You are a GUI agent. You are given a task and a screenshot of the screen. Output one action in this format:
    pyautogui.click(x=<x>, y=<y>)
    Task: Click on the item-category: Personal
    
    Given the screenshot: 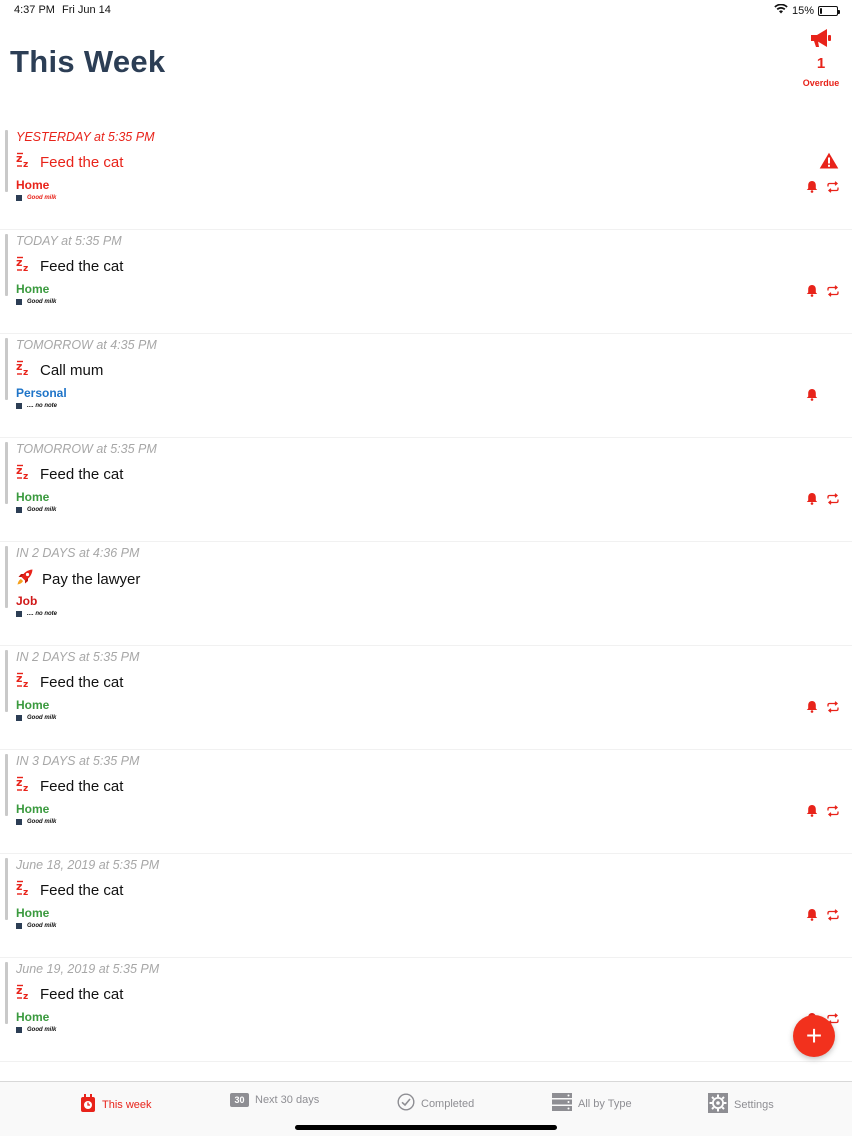 What is the action you would take?
    pyautogui.click(x=41, y=393)
    